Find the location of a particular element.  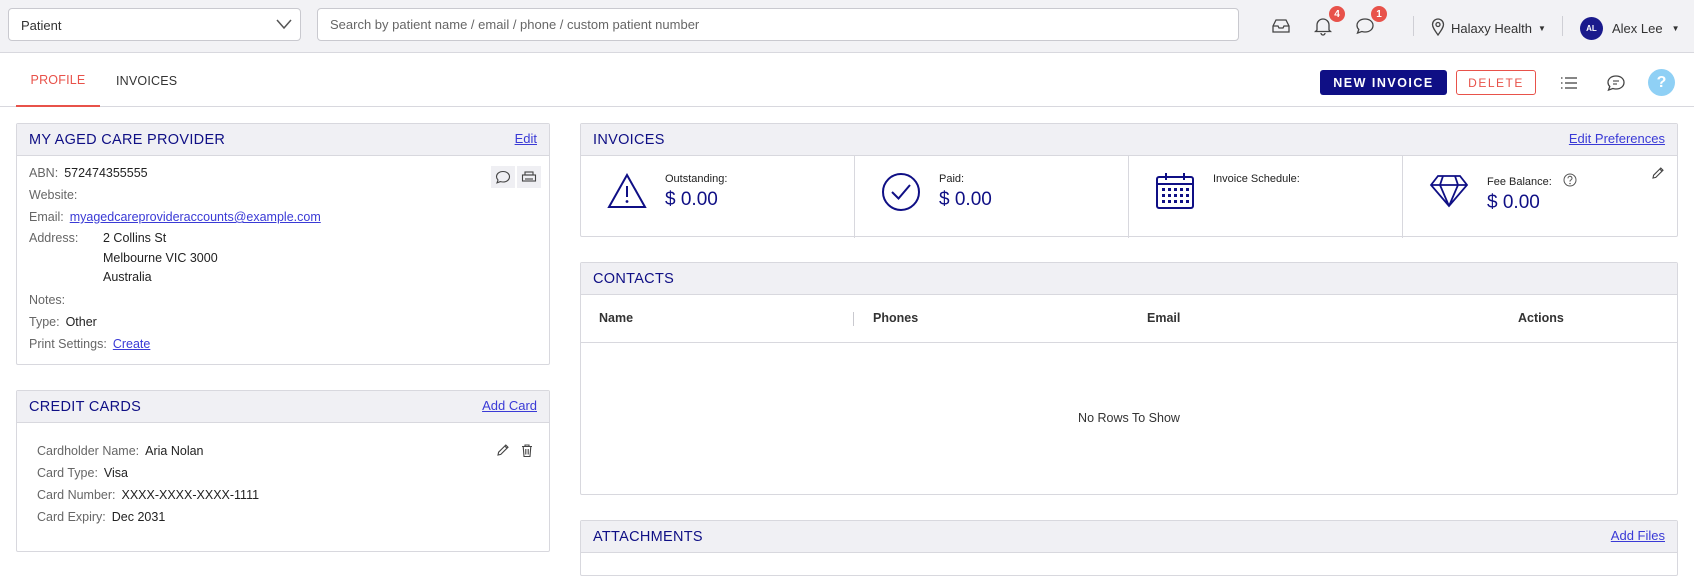

empty-table-message: No Rows To Show is located at coordinates (1129, 418).